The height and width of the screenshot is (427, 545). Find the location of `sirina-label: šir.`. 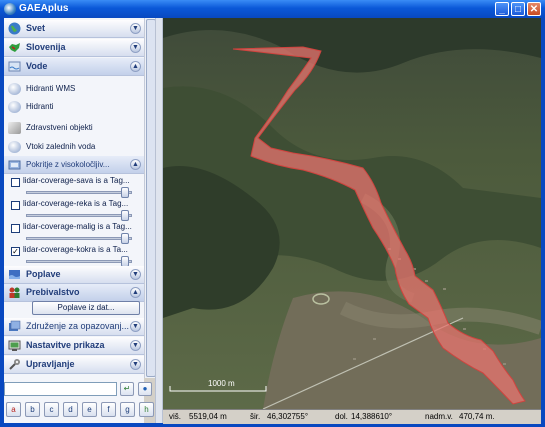

sirina-label: šir. is located at coordinates (255, 416).